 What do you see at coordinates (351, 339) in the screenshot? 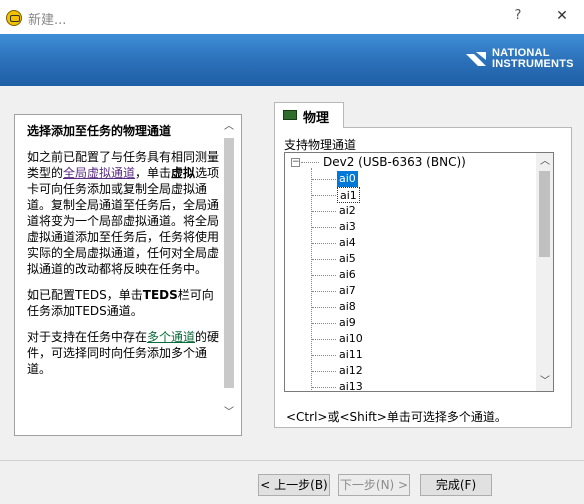
I see `channel-item-ai10: ai10` at bounding box center [351, 339].